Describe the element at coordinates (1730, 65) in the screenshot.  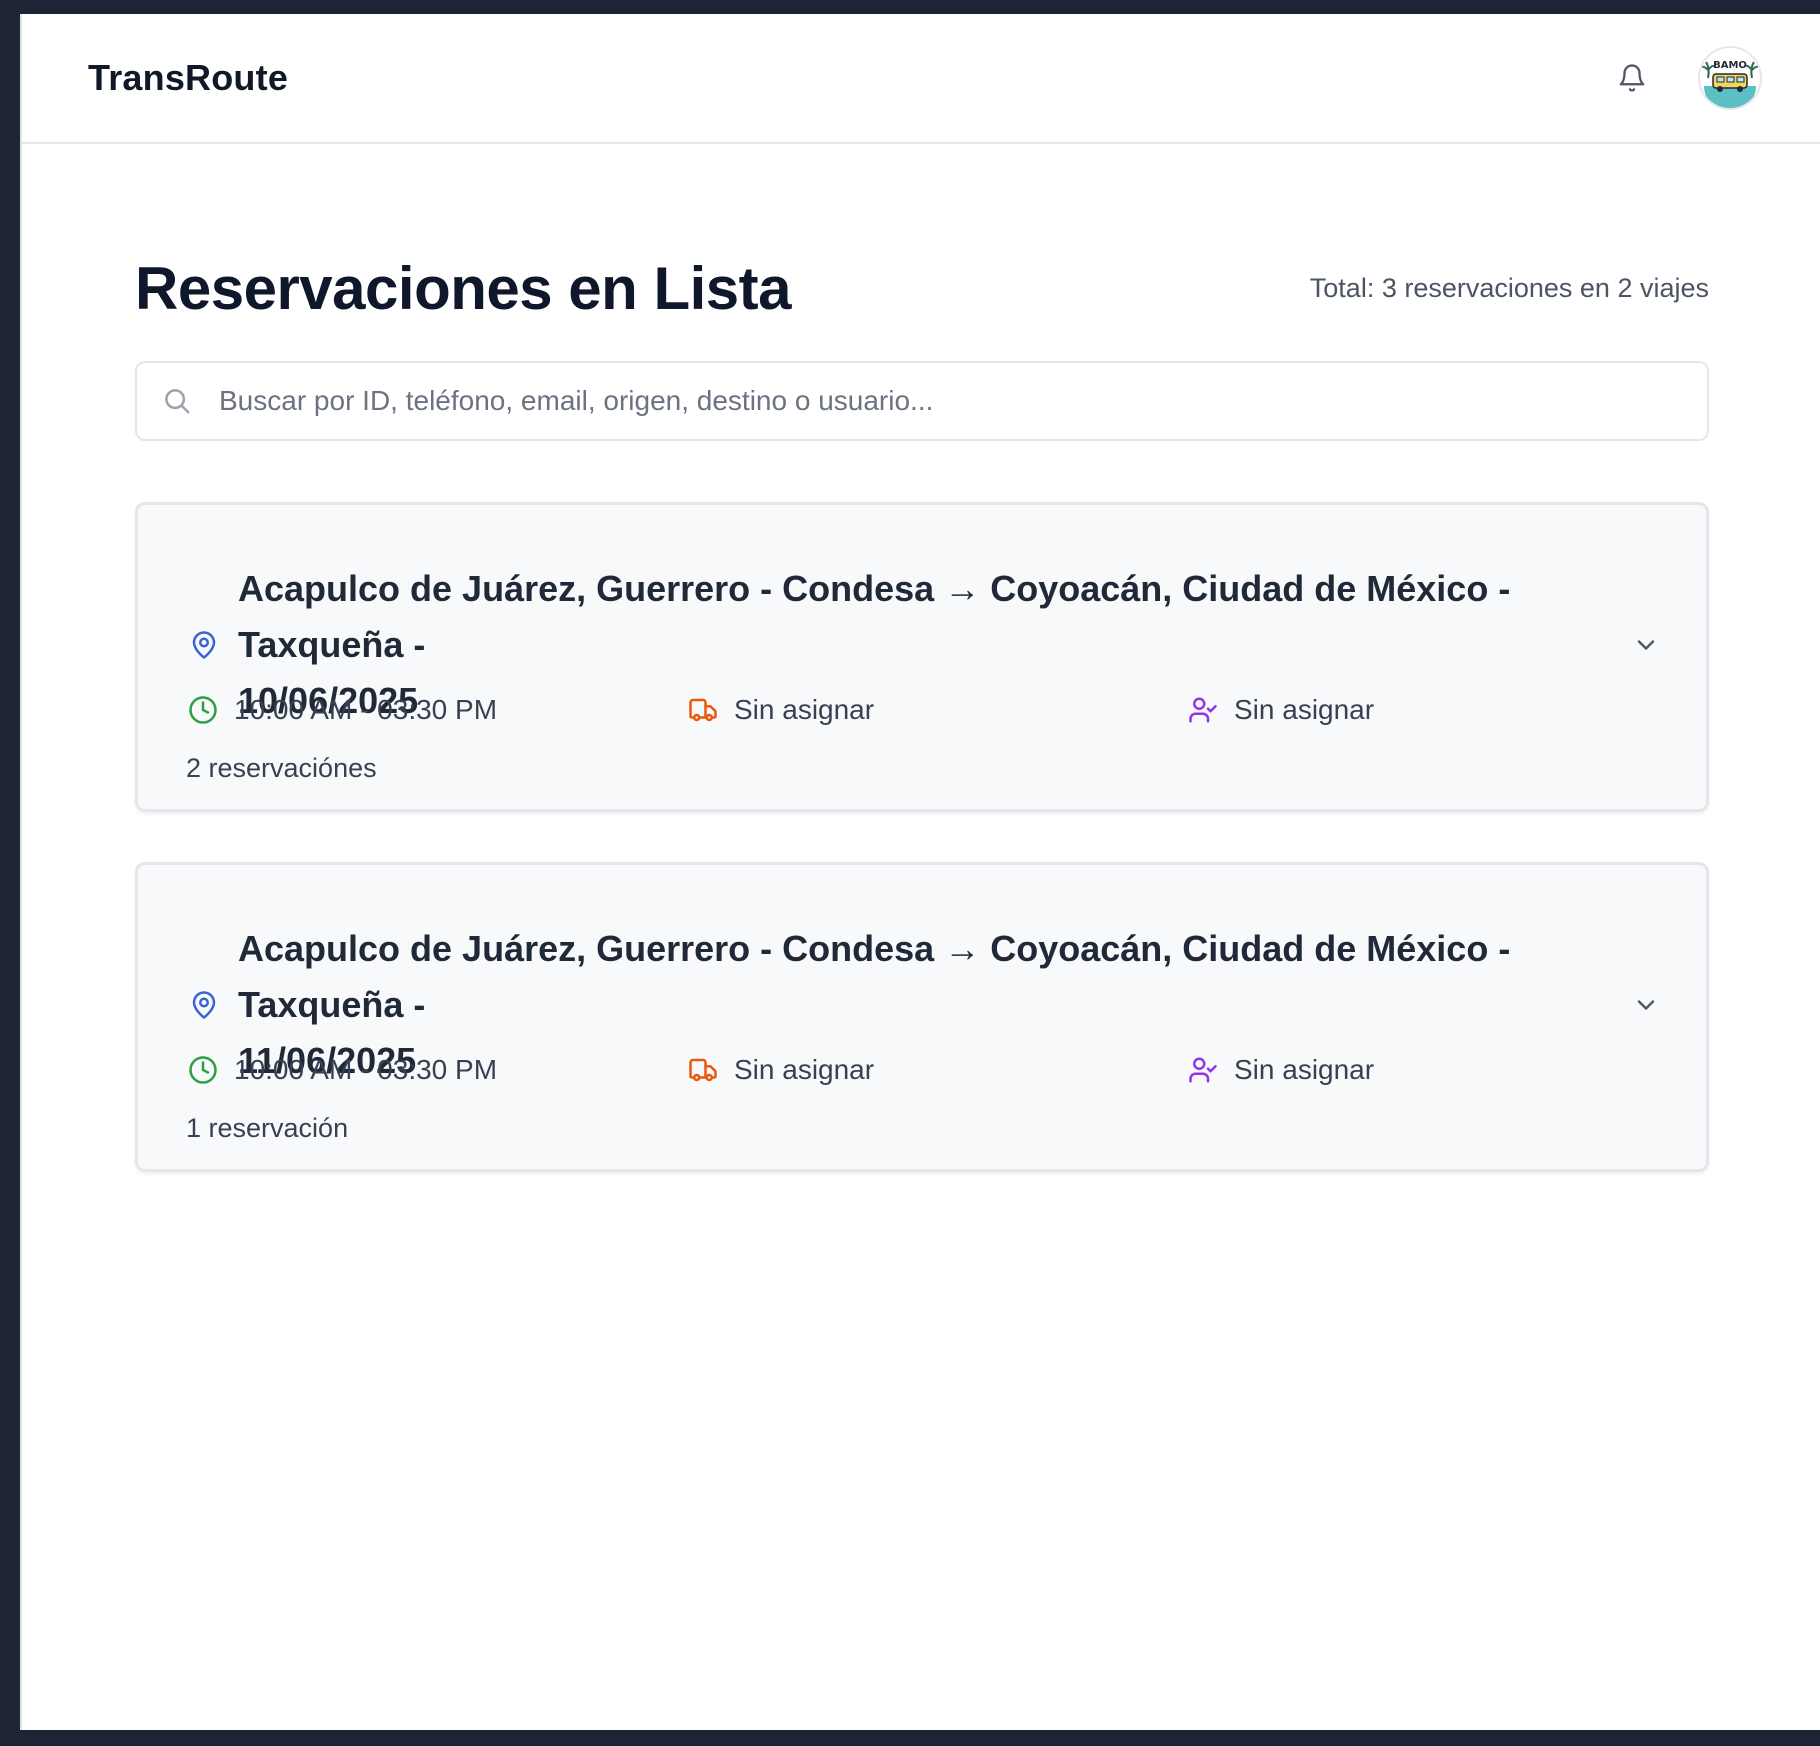
I see `svg-text: BAMO` at that location.